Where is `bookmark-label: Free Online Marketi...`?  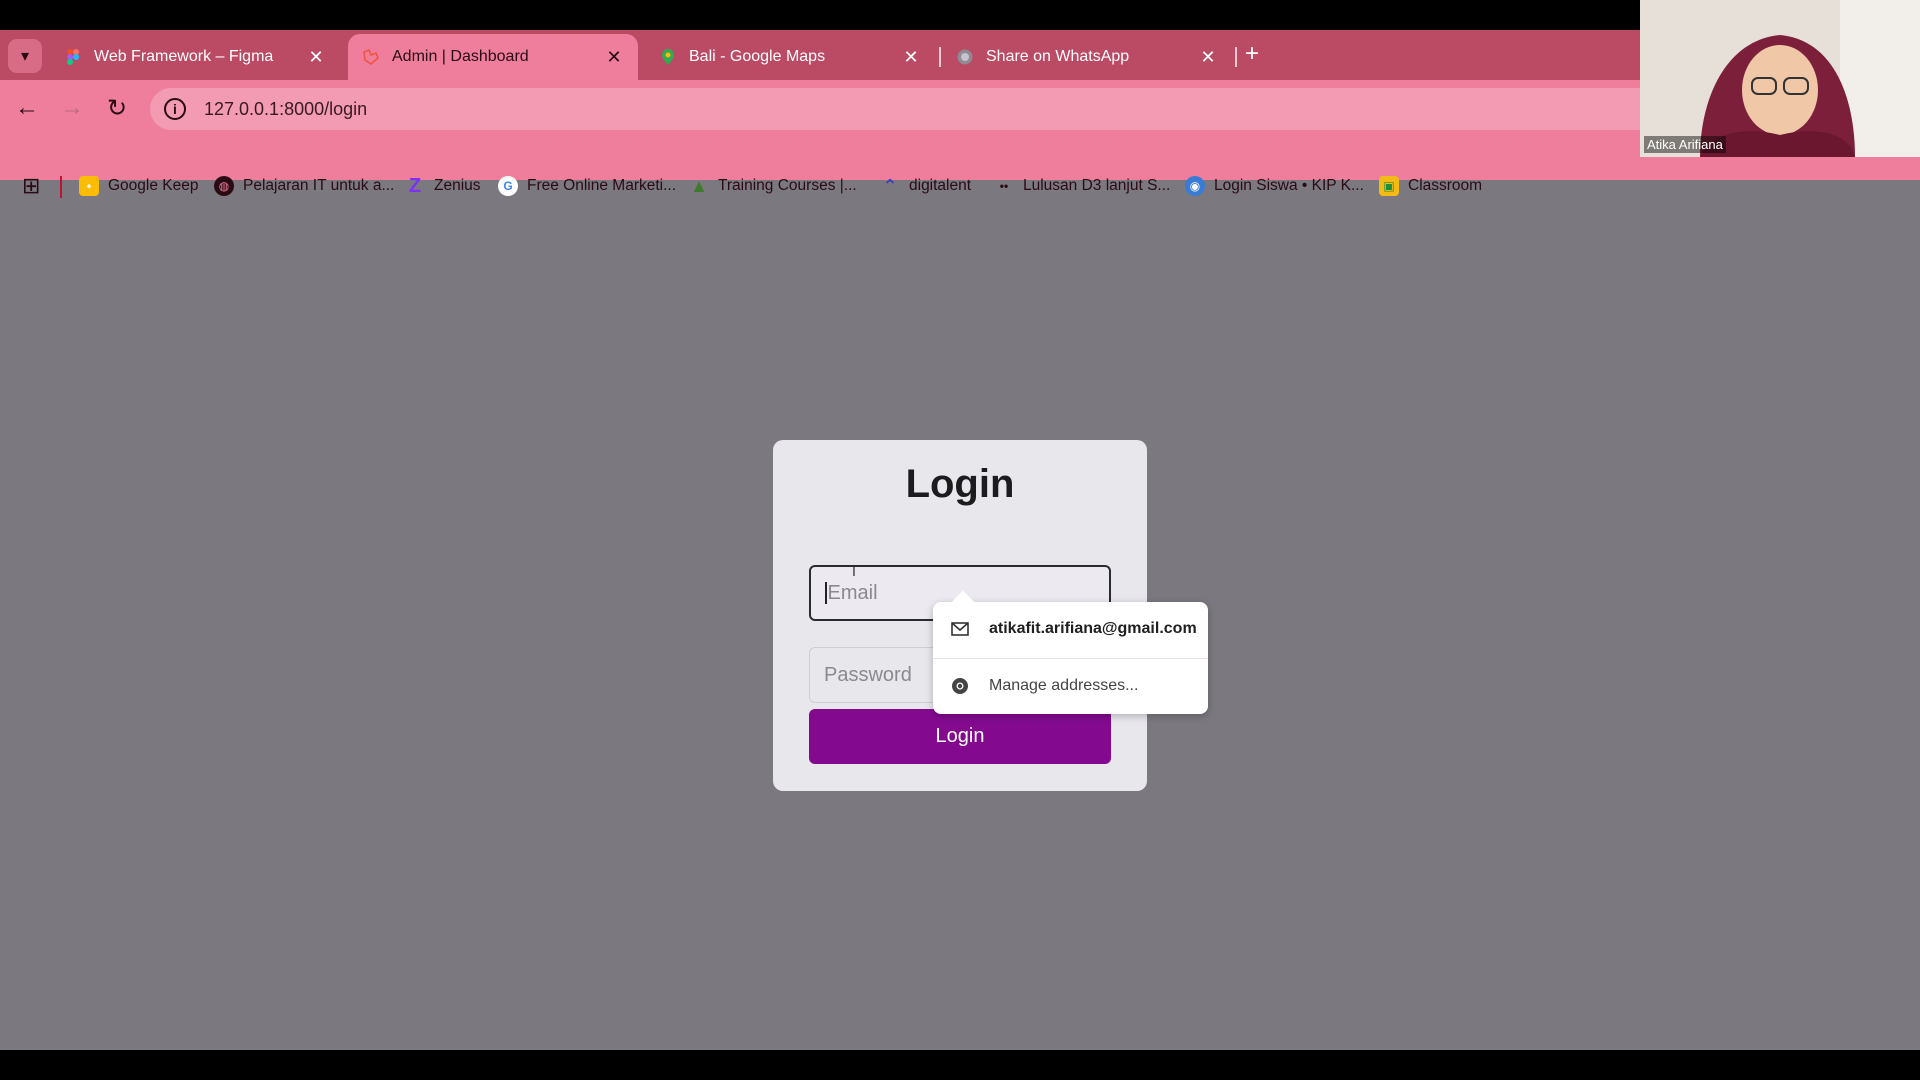
bookmark-label: Free Online Marketi... is located at coordinates (602, 185).